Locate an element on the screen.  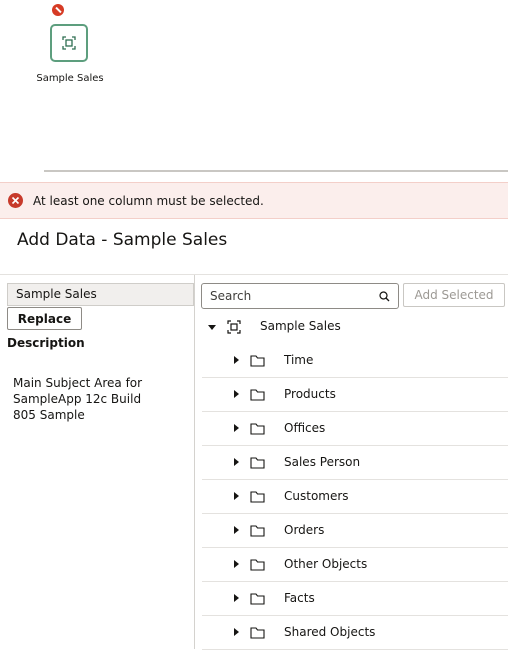
tree-item-label: Time is located at coordinates (299, 360).